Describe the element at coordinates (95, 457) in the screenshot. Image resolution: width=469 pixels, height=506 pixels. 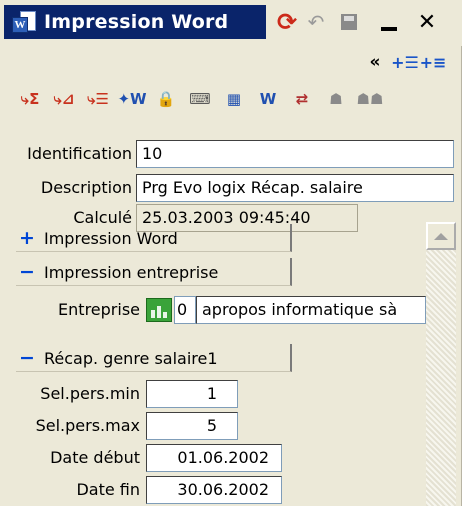
I see `date-debut-label: Date début` at that location.